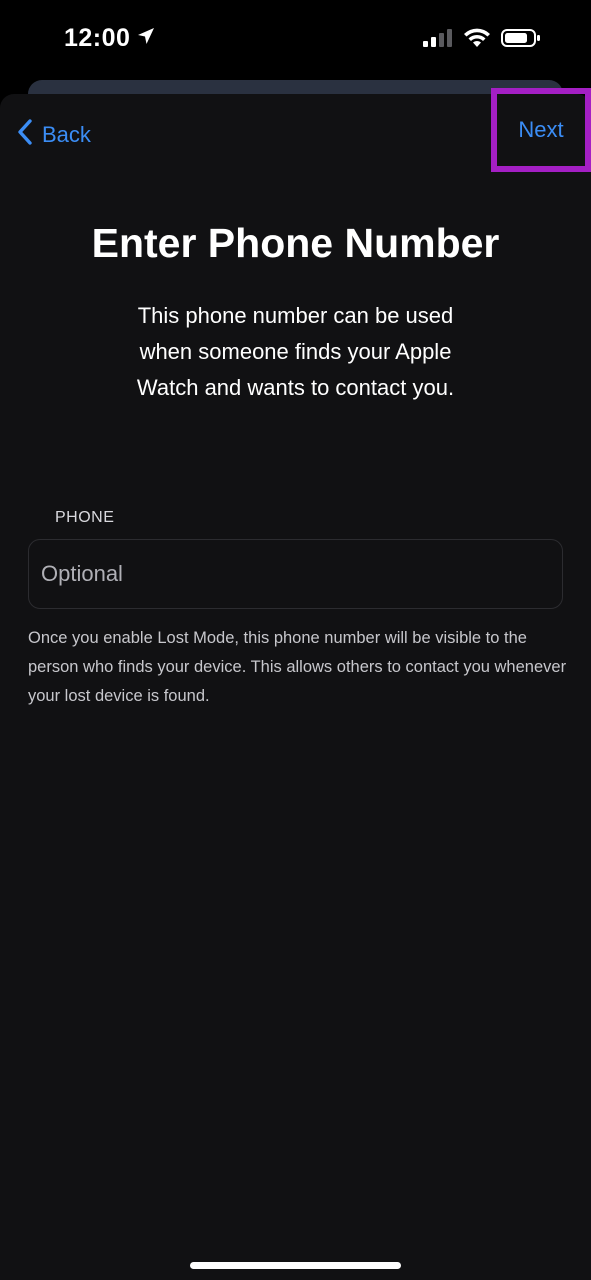 The height and width of the screenshot is (1280, 591). Describe the element at coordinates (438, 40) in the screenshot. I see `cellular-signal-icon` at that location.